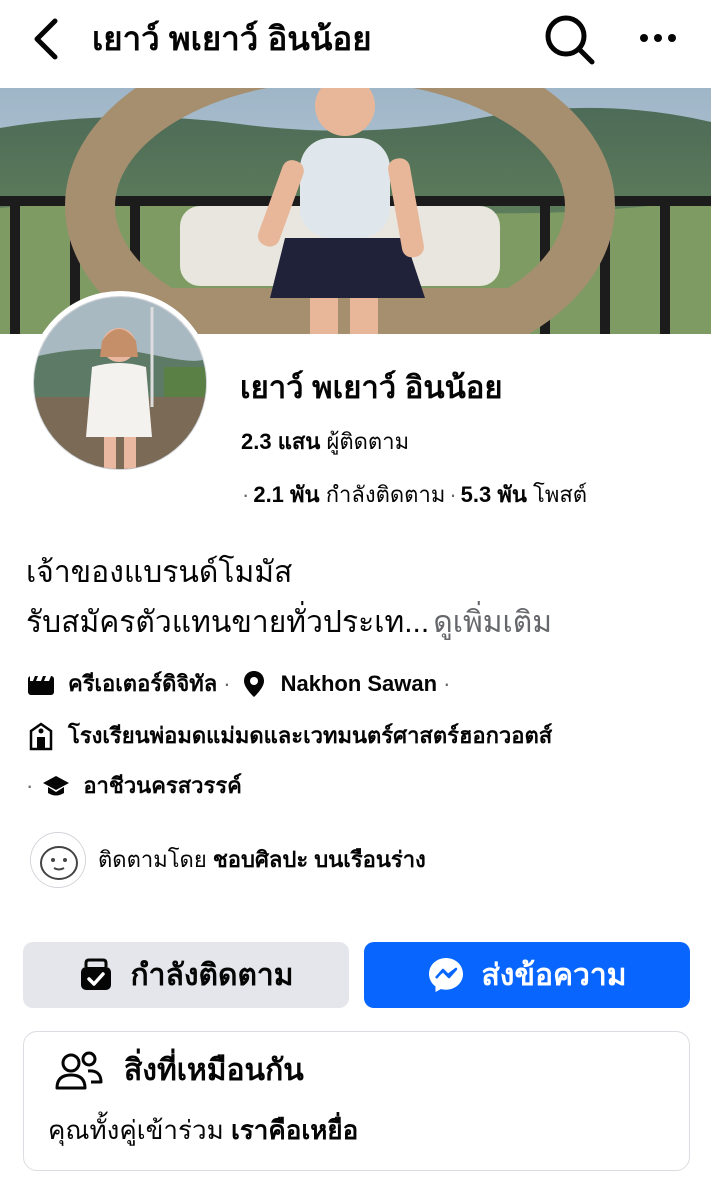  Describe the element at coordinates (325, 442) in the screenshot. I see `followers-count: 2.3 แสน ผู้ติดตาม` at that location.